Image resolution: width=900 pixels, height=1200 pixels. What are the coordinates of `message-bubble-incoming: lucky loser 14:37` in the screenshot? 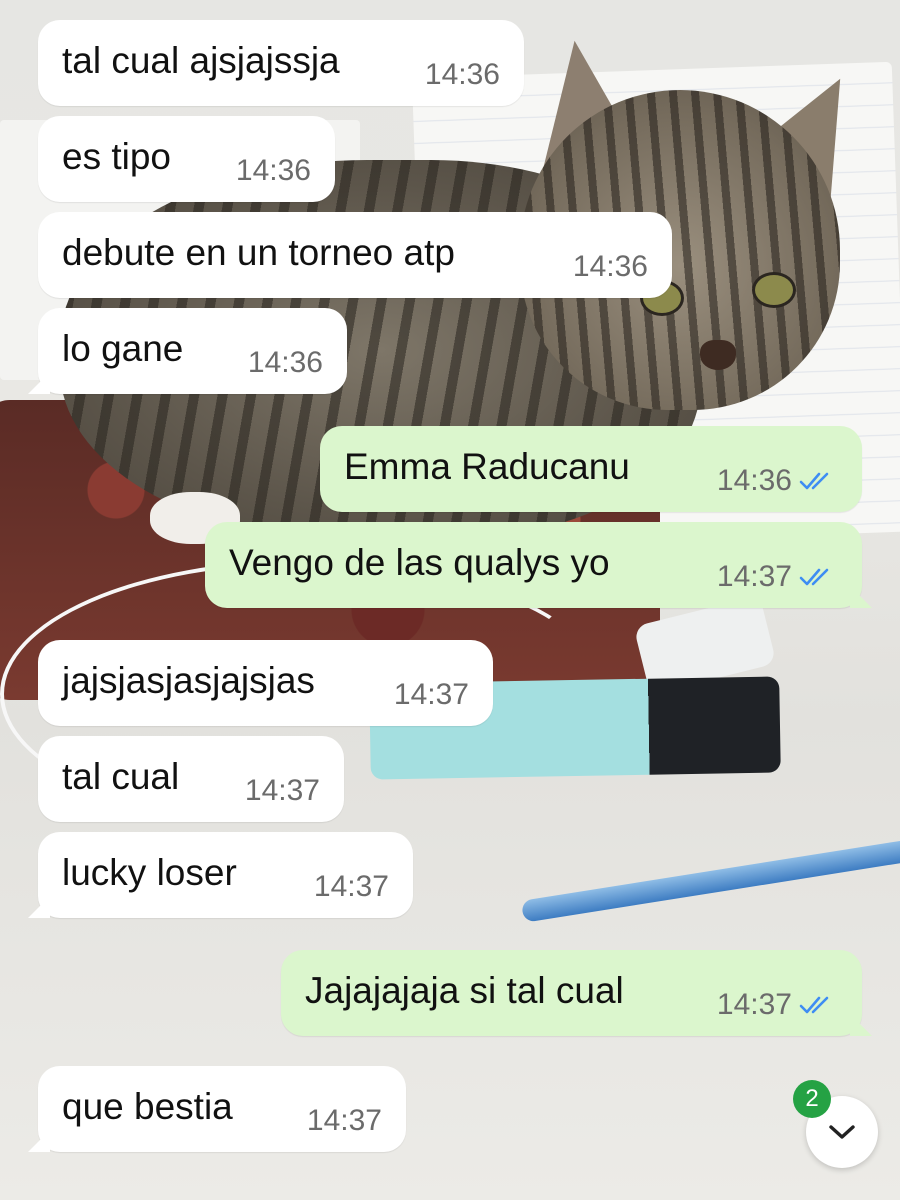 It's located at (220, 875).